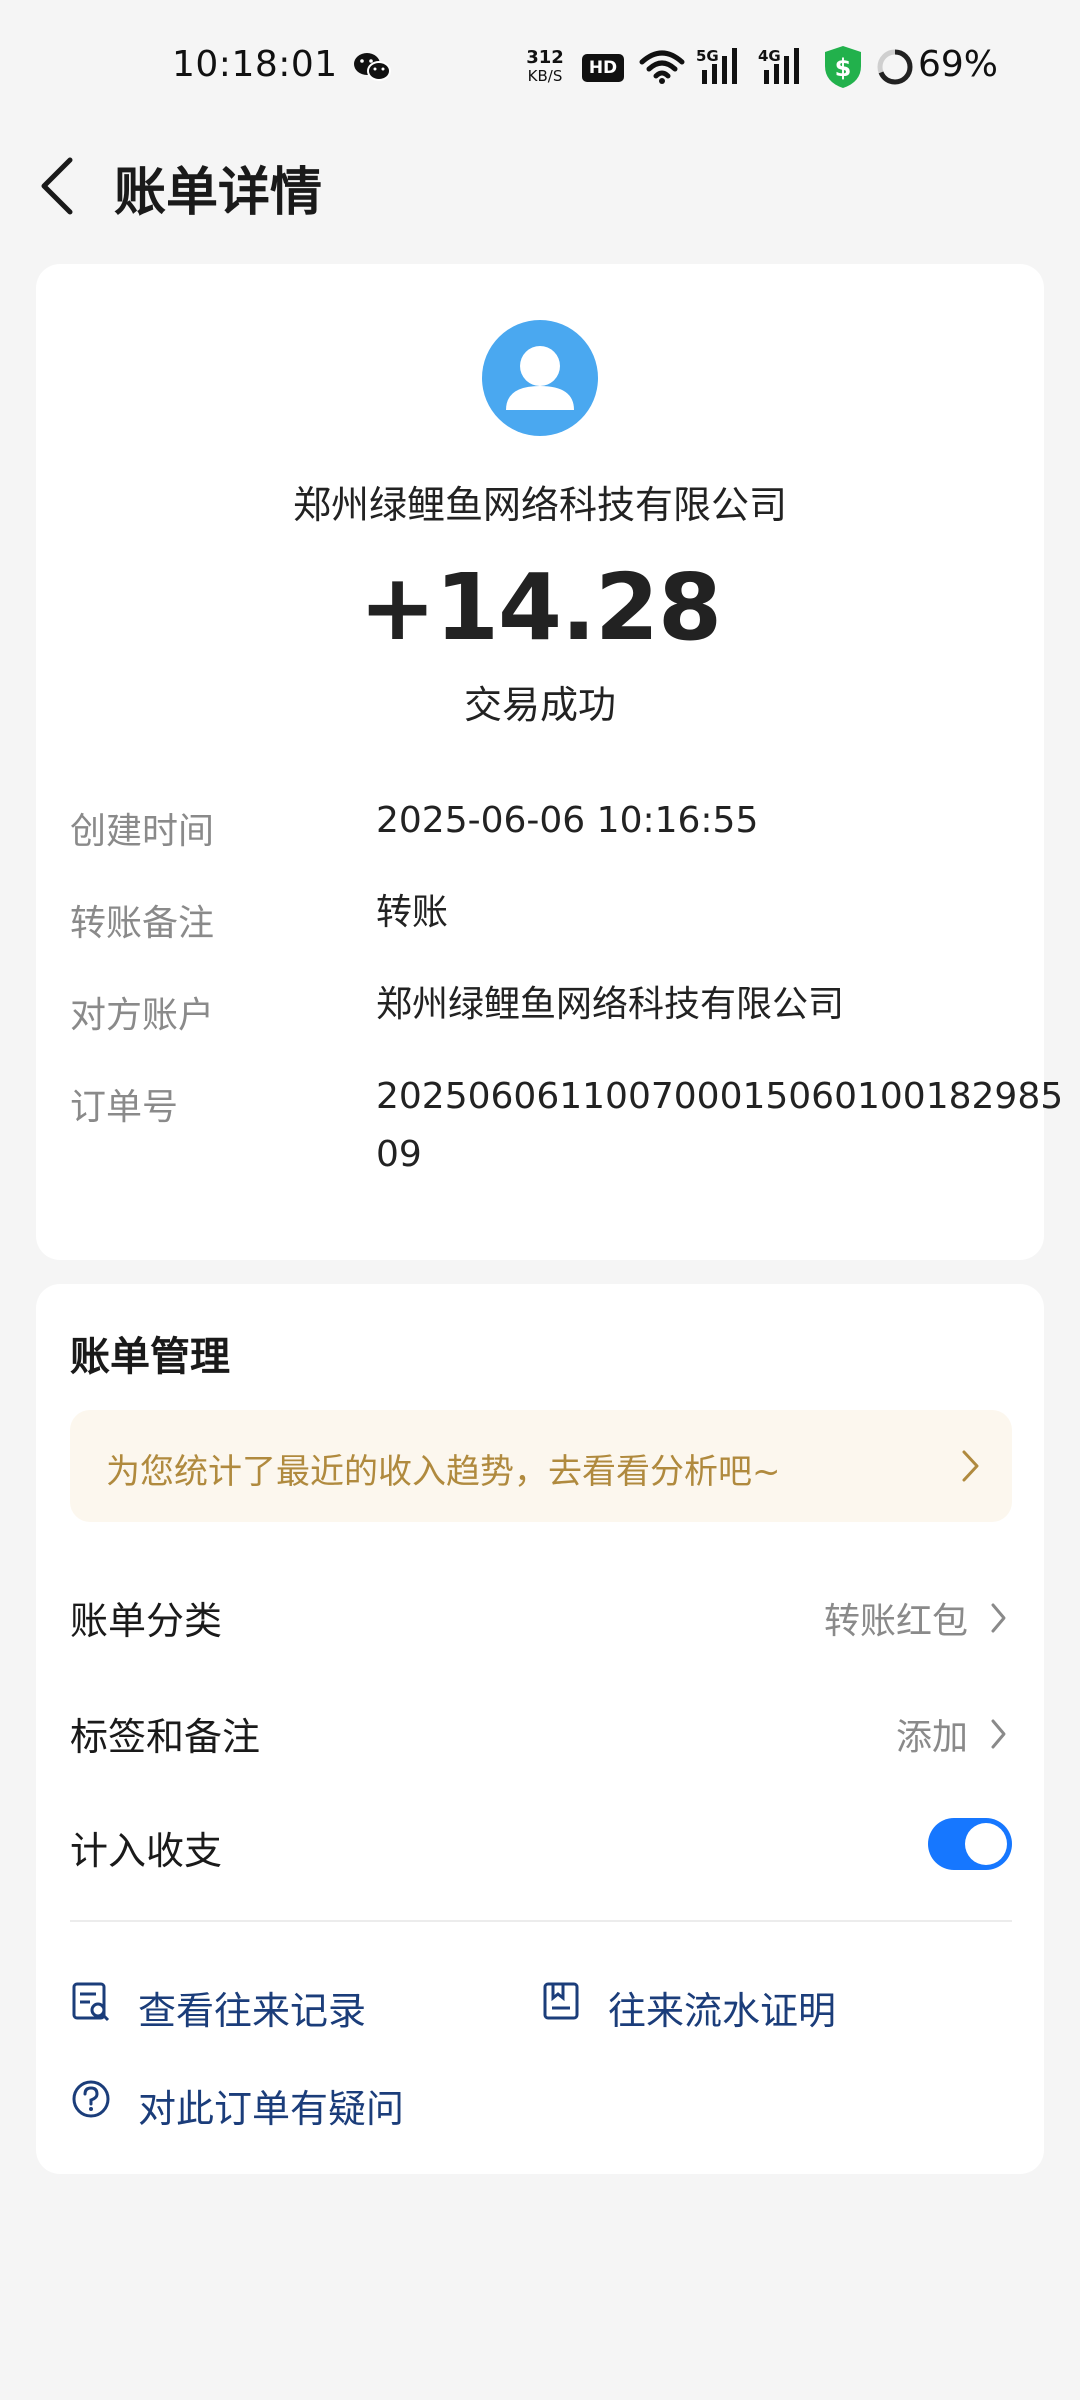  Describe the element at coordinates (540, 196) in the screenshot. I see `header: 账单详情` at that location.